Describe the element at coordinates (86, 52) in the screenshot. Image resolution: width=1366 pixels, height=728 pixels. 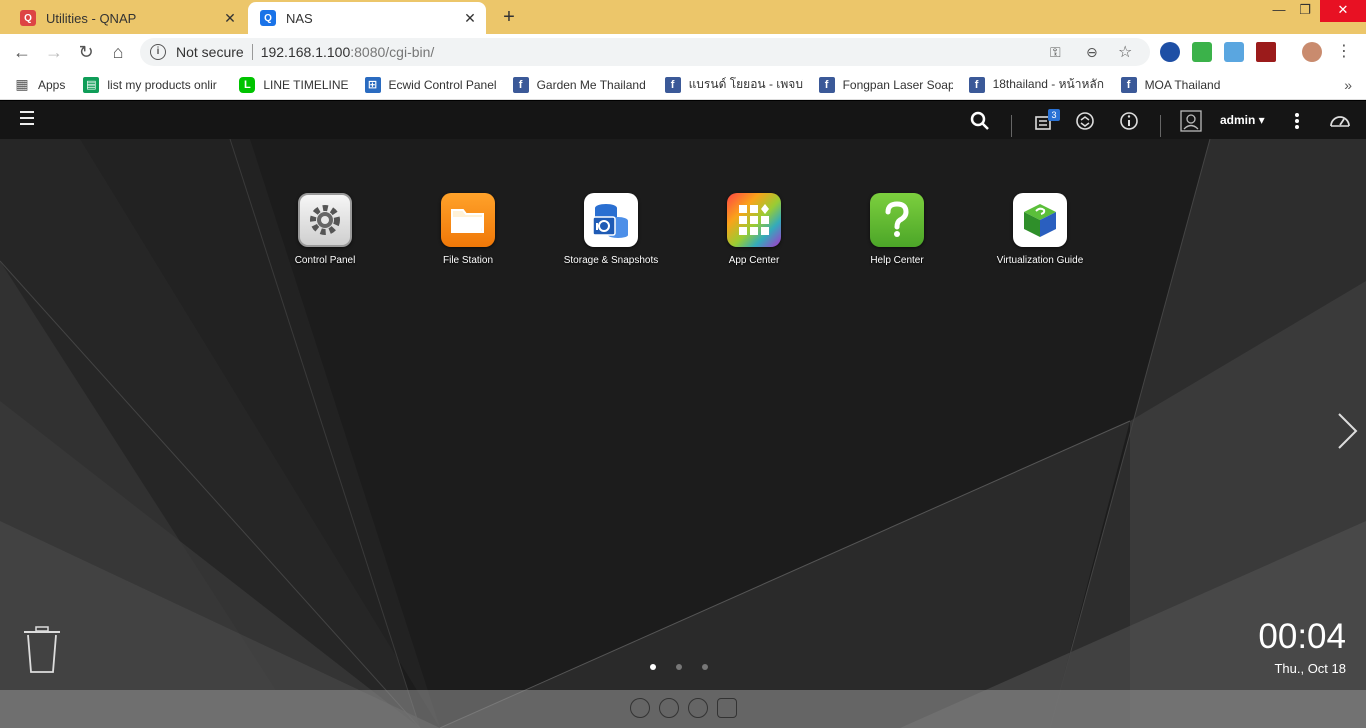
I see `reload-icon: ↻` at that location.